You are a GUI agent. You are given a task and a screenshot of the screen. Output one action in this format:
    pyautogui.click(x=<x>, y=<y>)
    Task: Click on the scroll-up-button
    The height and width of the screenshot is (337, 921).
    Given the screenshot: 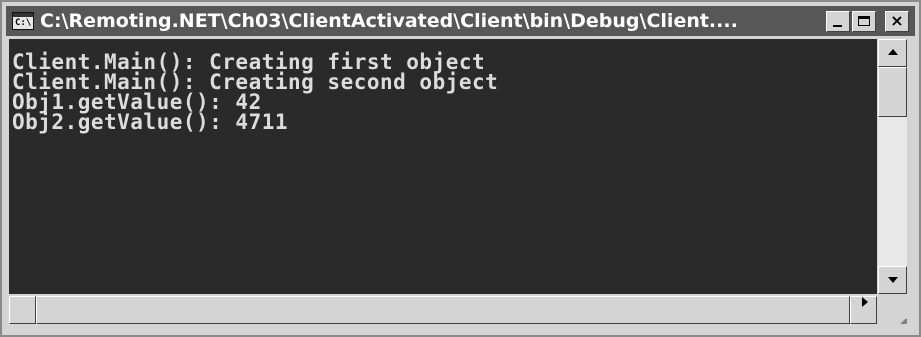 What is the action you would take?
    pyautogui.click(x=892, y=53)
    